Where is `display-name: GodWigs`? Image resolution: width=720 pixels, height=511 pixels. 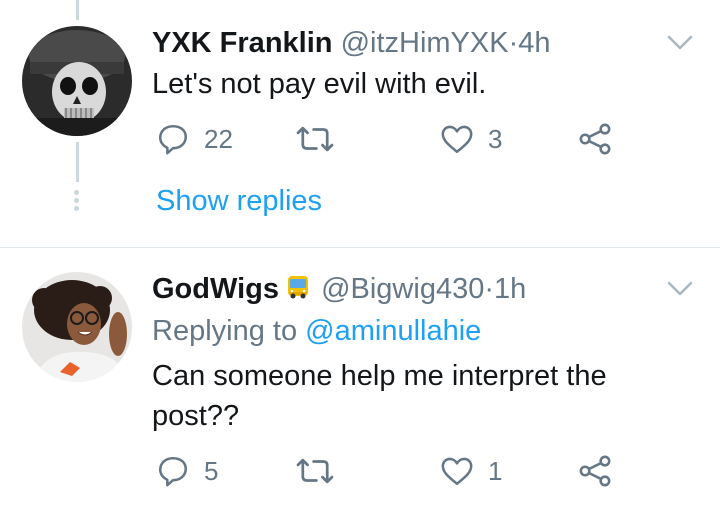 display-name: GodWigs is located at coordinates (215, 289).